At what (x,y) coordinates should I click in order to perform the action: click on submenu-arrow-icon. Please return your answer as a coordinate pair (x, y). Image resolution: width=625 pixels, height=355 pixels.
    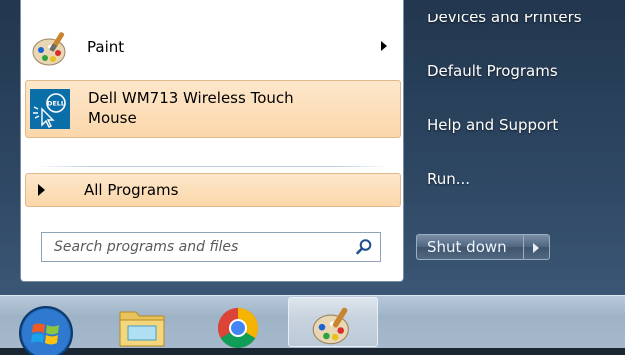
    Looking at the image, I should click on (384, 46).